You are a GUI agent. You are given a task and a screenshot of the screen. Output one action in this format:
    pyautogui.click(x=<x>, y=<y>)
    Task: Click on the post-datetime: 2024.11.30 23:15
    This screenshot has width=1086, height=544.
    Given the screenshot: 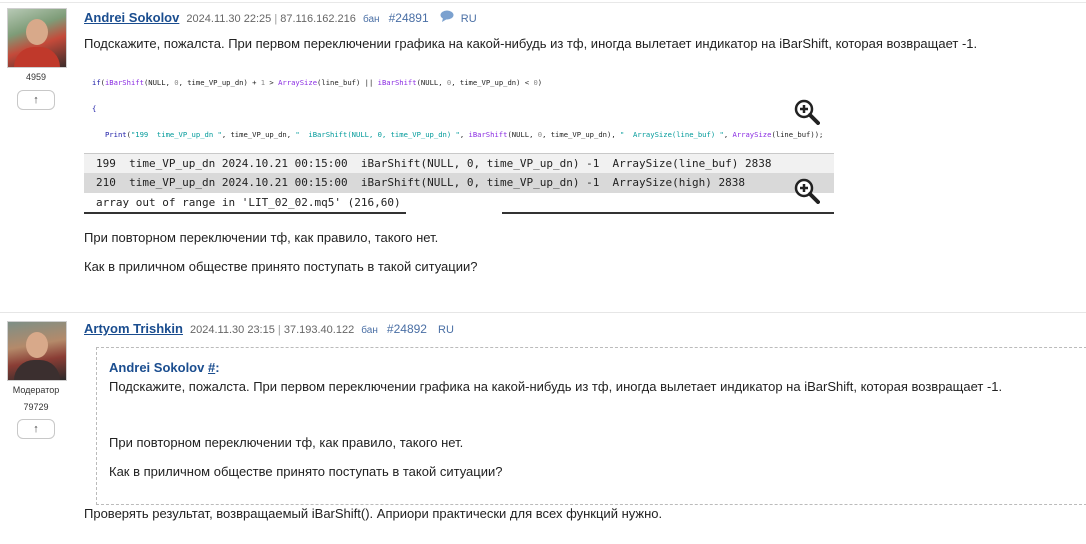 What is the action you would take?
    pyautogui.click(x=232, y=330)
    